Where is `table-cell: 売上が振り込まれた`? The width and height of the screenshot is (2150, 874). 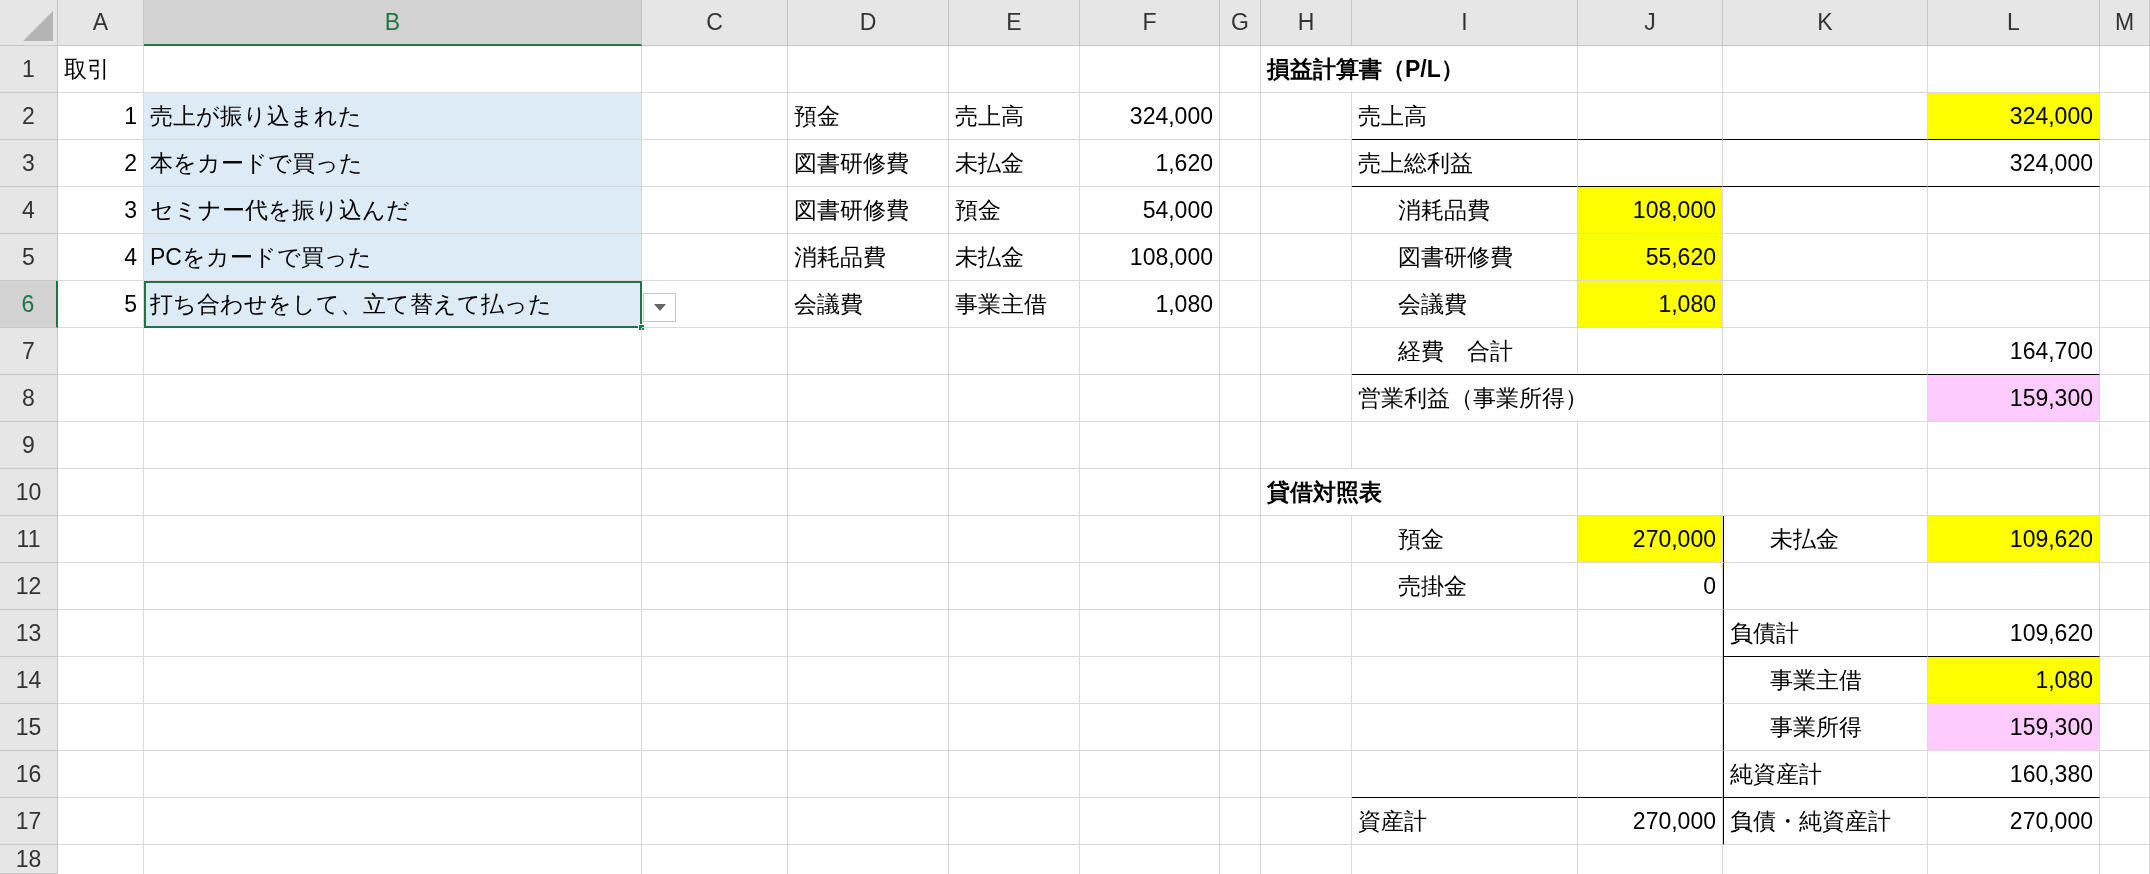
table-cell: 売上が振り込まれた is located at coordinates (393, 116).